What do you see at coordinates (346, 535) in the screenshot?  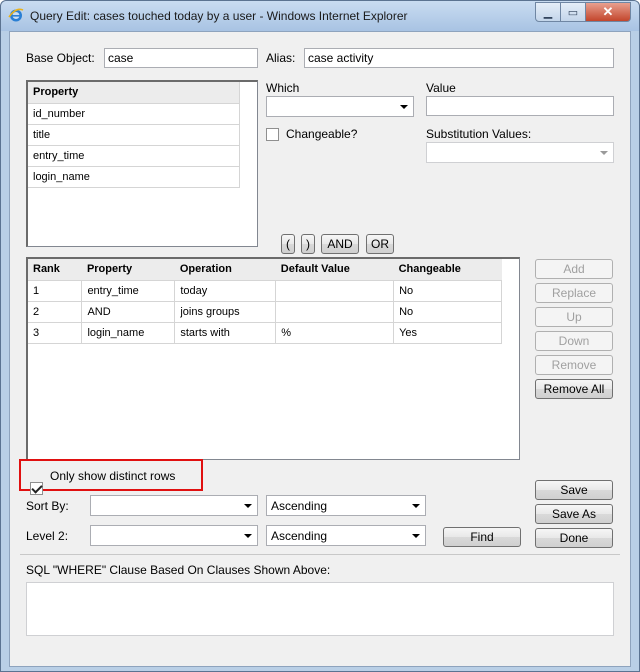 I see `level-2-order-select: Ascending` at bounding box center [346, 535].